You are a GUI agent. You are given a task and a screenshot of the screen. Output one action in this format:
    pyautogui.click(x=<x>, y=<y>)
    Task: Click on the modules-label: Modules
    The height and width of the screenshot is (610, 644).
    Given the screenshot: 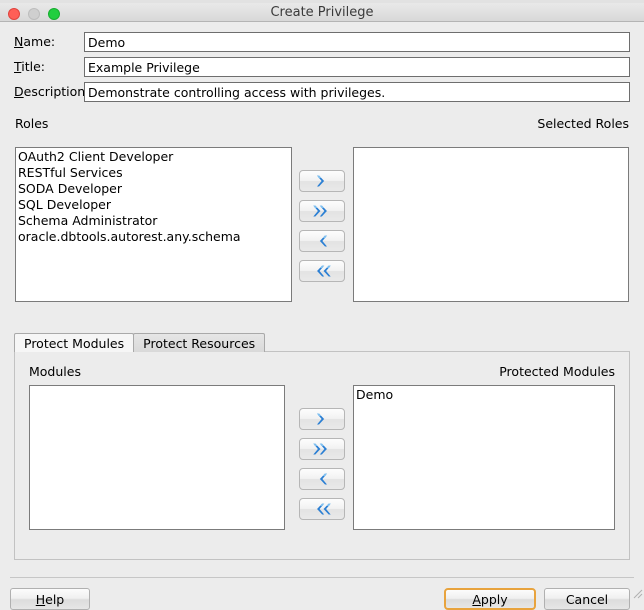 What is the action you would take?
    pyautogui.click(x=55, y=371)
    